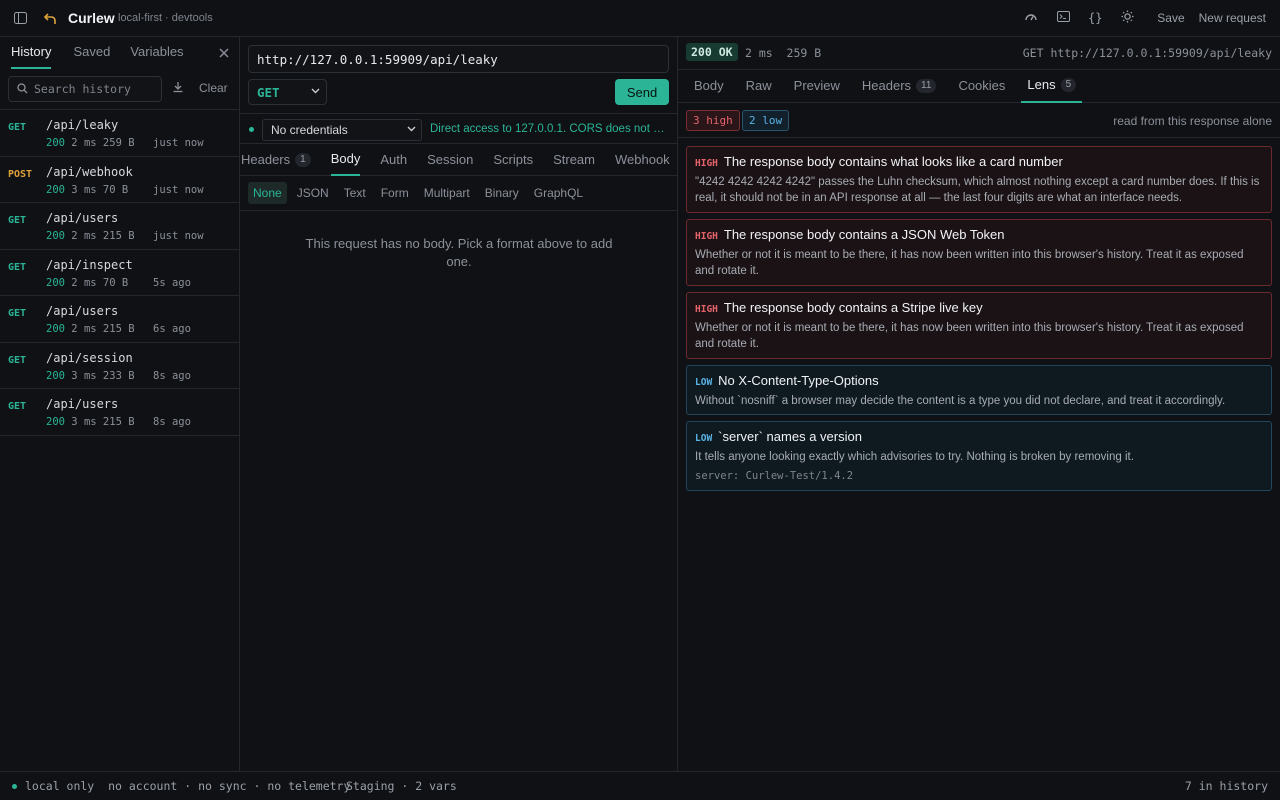 The height and width of the screenshot is (800, 1280). Describe the element at coordinates (178, 189) in the screenshot. I see `history-ago: just now` at that location.